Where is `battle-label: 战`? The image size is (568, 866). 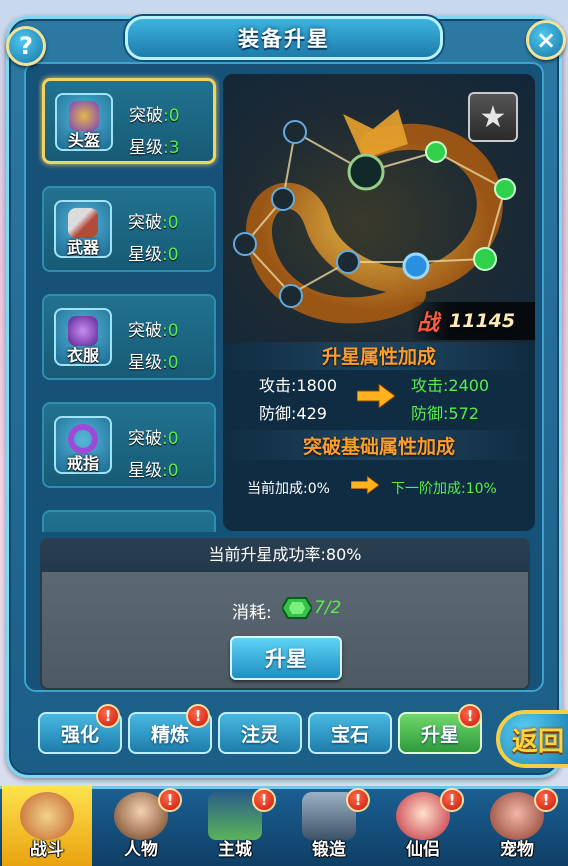 battle-label: 战 is located at coordinates (428, 323).